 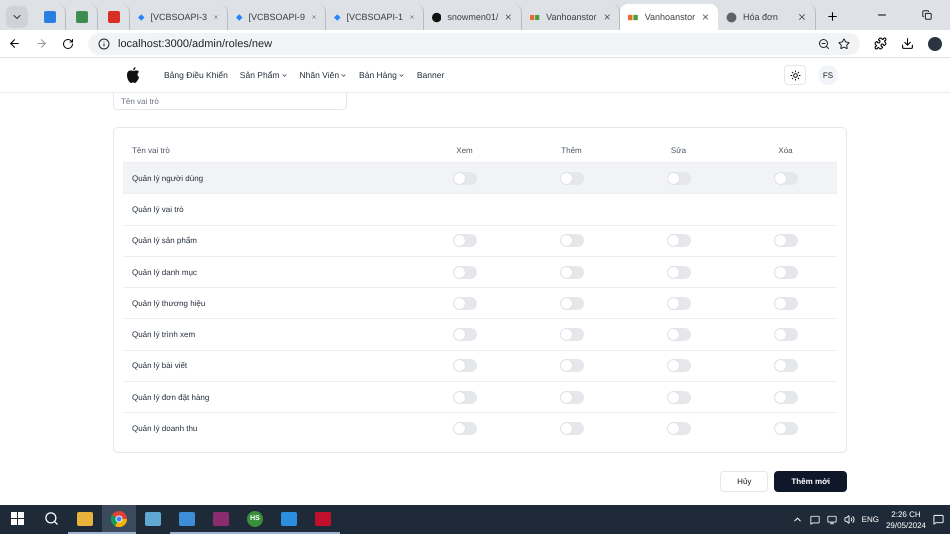 I want to click on tab-title: [VCBSOAPI-3, so click(x=179, y=17).